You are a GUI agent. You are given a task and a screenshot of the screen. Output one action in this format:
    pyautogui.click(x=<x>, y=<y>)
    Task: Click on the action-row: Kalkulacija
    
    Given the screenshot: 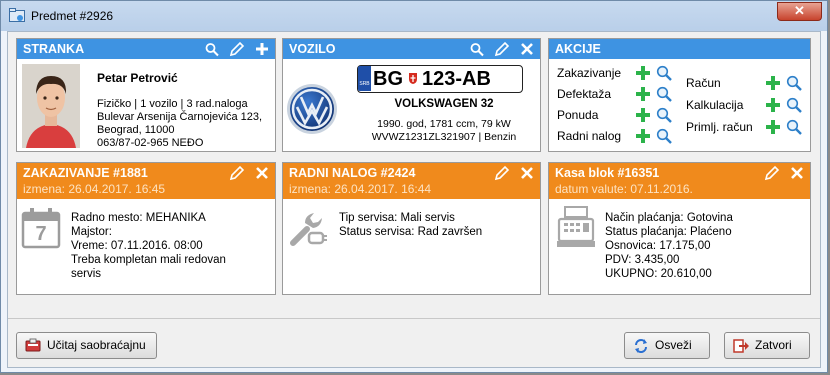 What is the action you would take?
    pyautogui.click(x=746, y=105)
    